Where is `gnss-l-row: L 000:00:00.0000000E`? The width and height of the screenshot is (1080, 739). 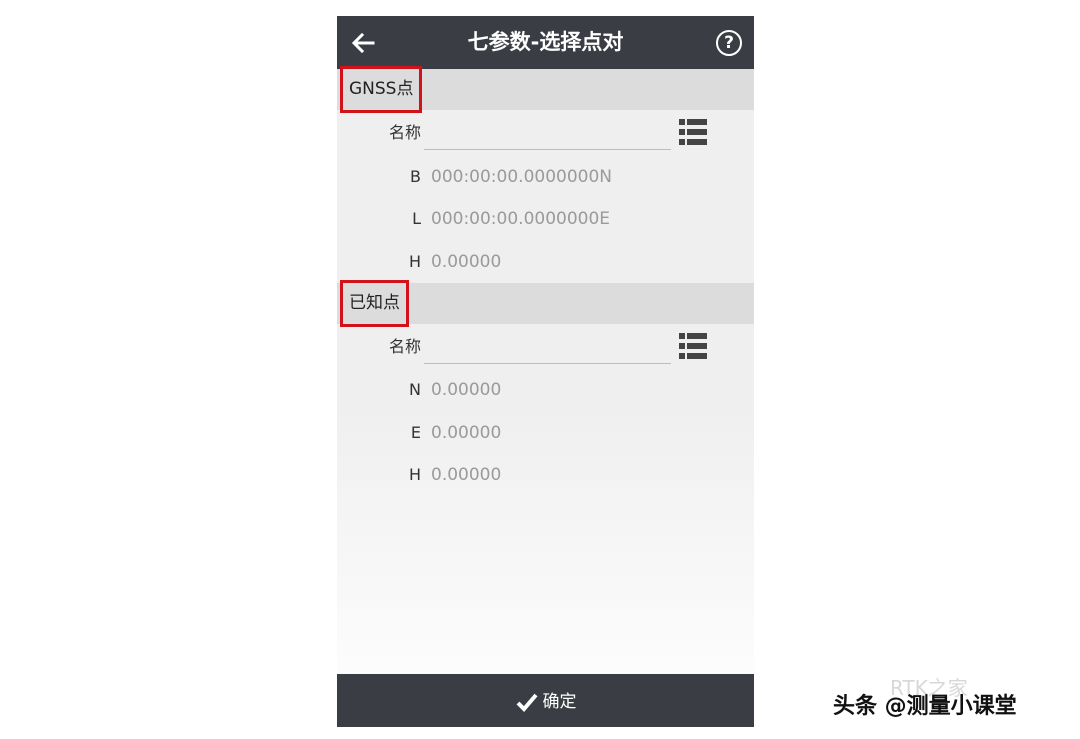 gnss-l-row: L 000:00:00.0000000E is located at coordinates (545, 219).